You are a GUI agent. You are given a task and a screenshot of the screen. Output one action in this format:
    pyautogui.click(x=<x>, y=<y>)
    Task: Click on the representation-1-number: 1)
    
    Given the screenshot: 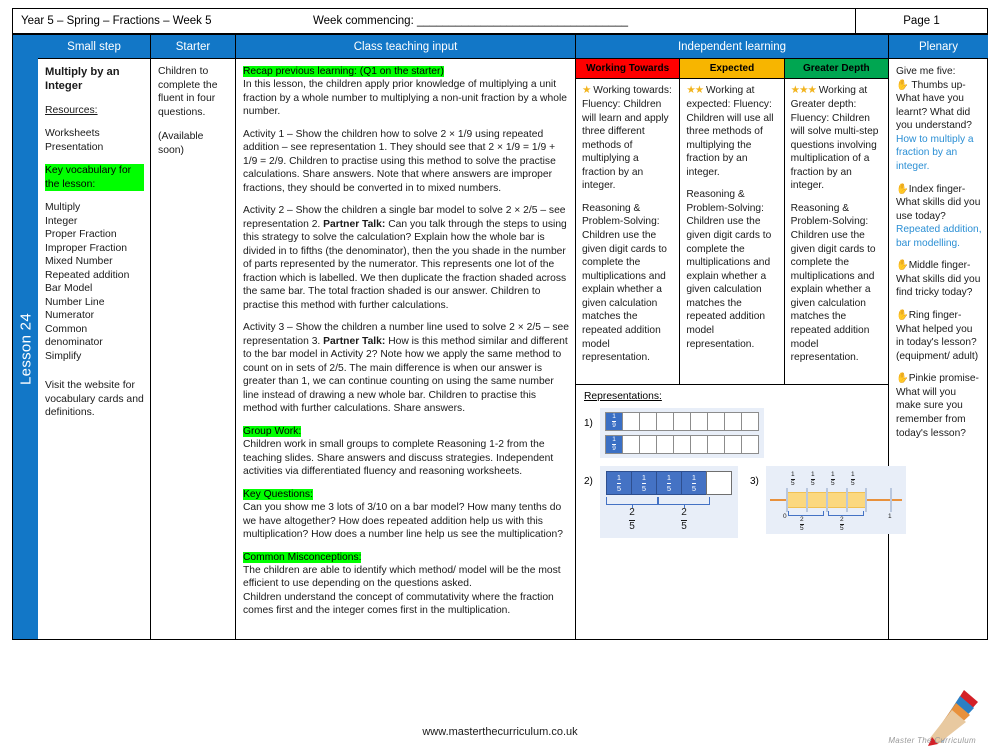 What is the action you would take?
    pyautogui.click(x=588, y=423)
    